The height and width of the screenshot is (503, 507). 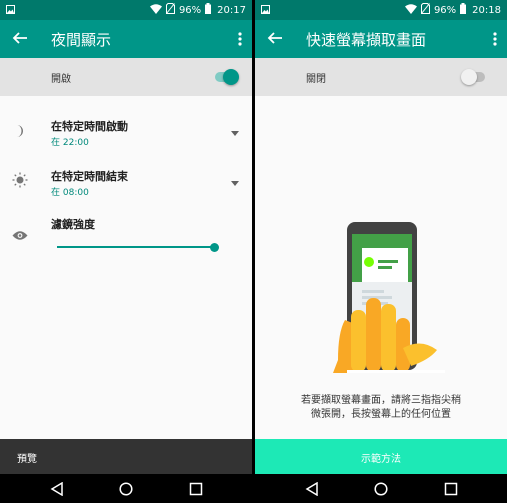 I want to click on sun-icon, so click(x=20, y=182).